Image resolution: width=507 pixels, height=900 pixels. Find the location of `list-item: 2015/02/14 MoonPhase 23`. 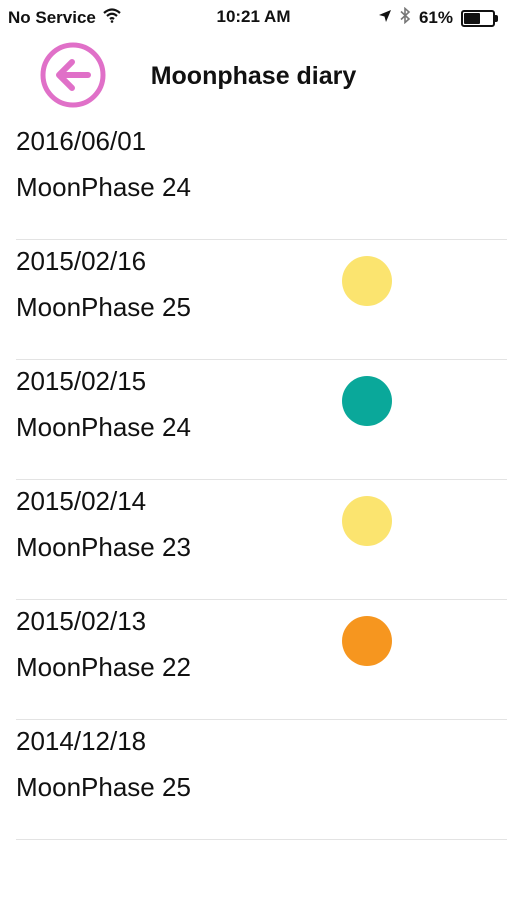

list-item: 2015/02/14 MoonPhase 23 is located at coordinates (261, 540).